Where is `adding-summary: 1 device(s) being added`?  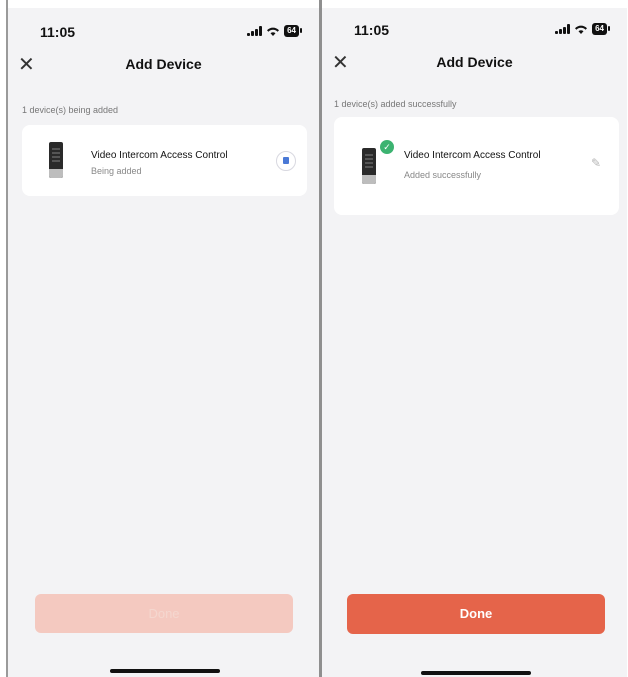
adding-summary: 1 device(s) being added is located at coordinates (70, 110).